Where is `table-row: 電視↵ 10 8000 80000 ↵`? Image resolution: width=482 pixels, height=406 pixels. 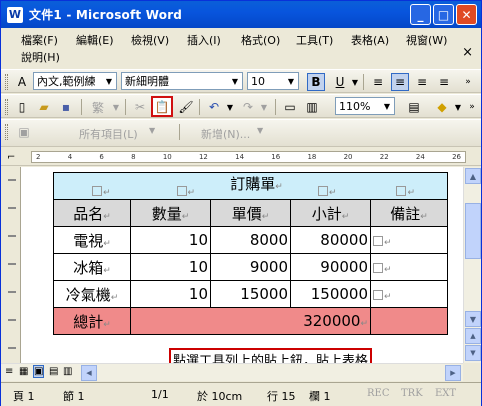 table-row: 電視↵ 10 8000 80000 ↵ is located at coordinates (250, 240).